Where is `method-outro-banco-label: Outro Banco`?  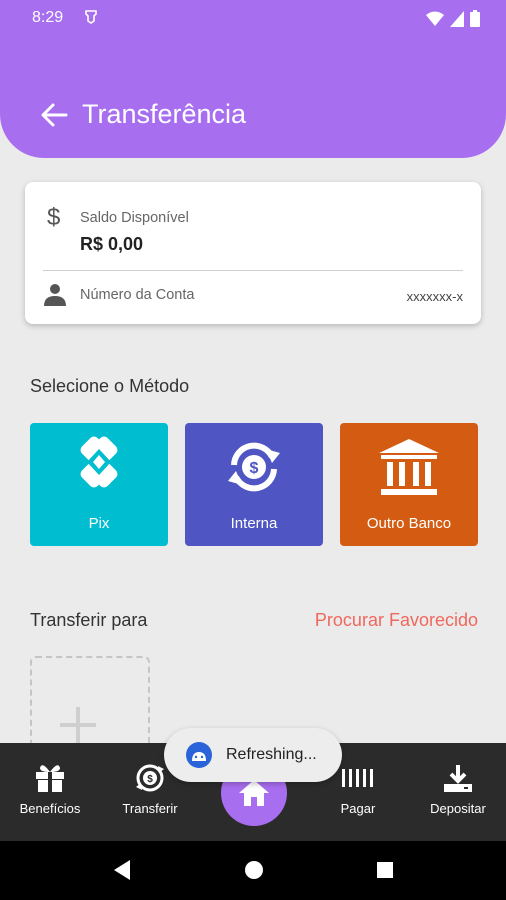 method-outro-banco-label: Outro Banco is located at coordinates (409, 523).